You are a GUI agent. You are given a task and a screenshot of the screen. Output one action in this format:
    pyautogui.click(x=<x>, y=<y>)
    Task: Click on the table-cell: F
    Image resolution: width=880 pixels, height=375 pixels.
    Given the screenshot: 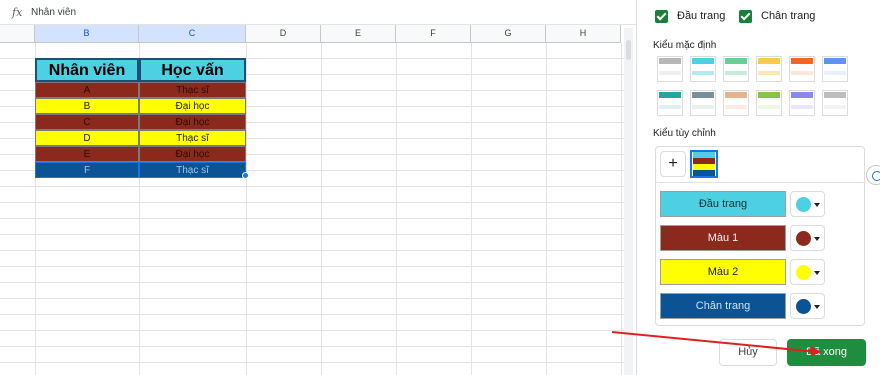 What is the action you would take?
    pyautogui.click(x=87, y=170)
    